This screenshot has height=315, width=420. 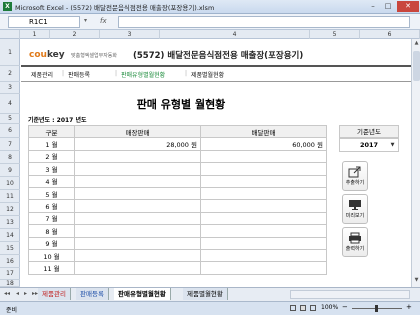 What do you see at coordinates (51, 268) in the screenshot?
I see `month-cell: 11 월` at bounding box center [51, 268].